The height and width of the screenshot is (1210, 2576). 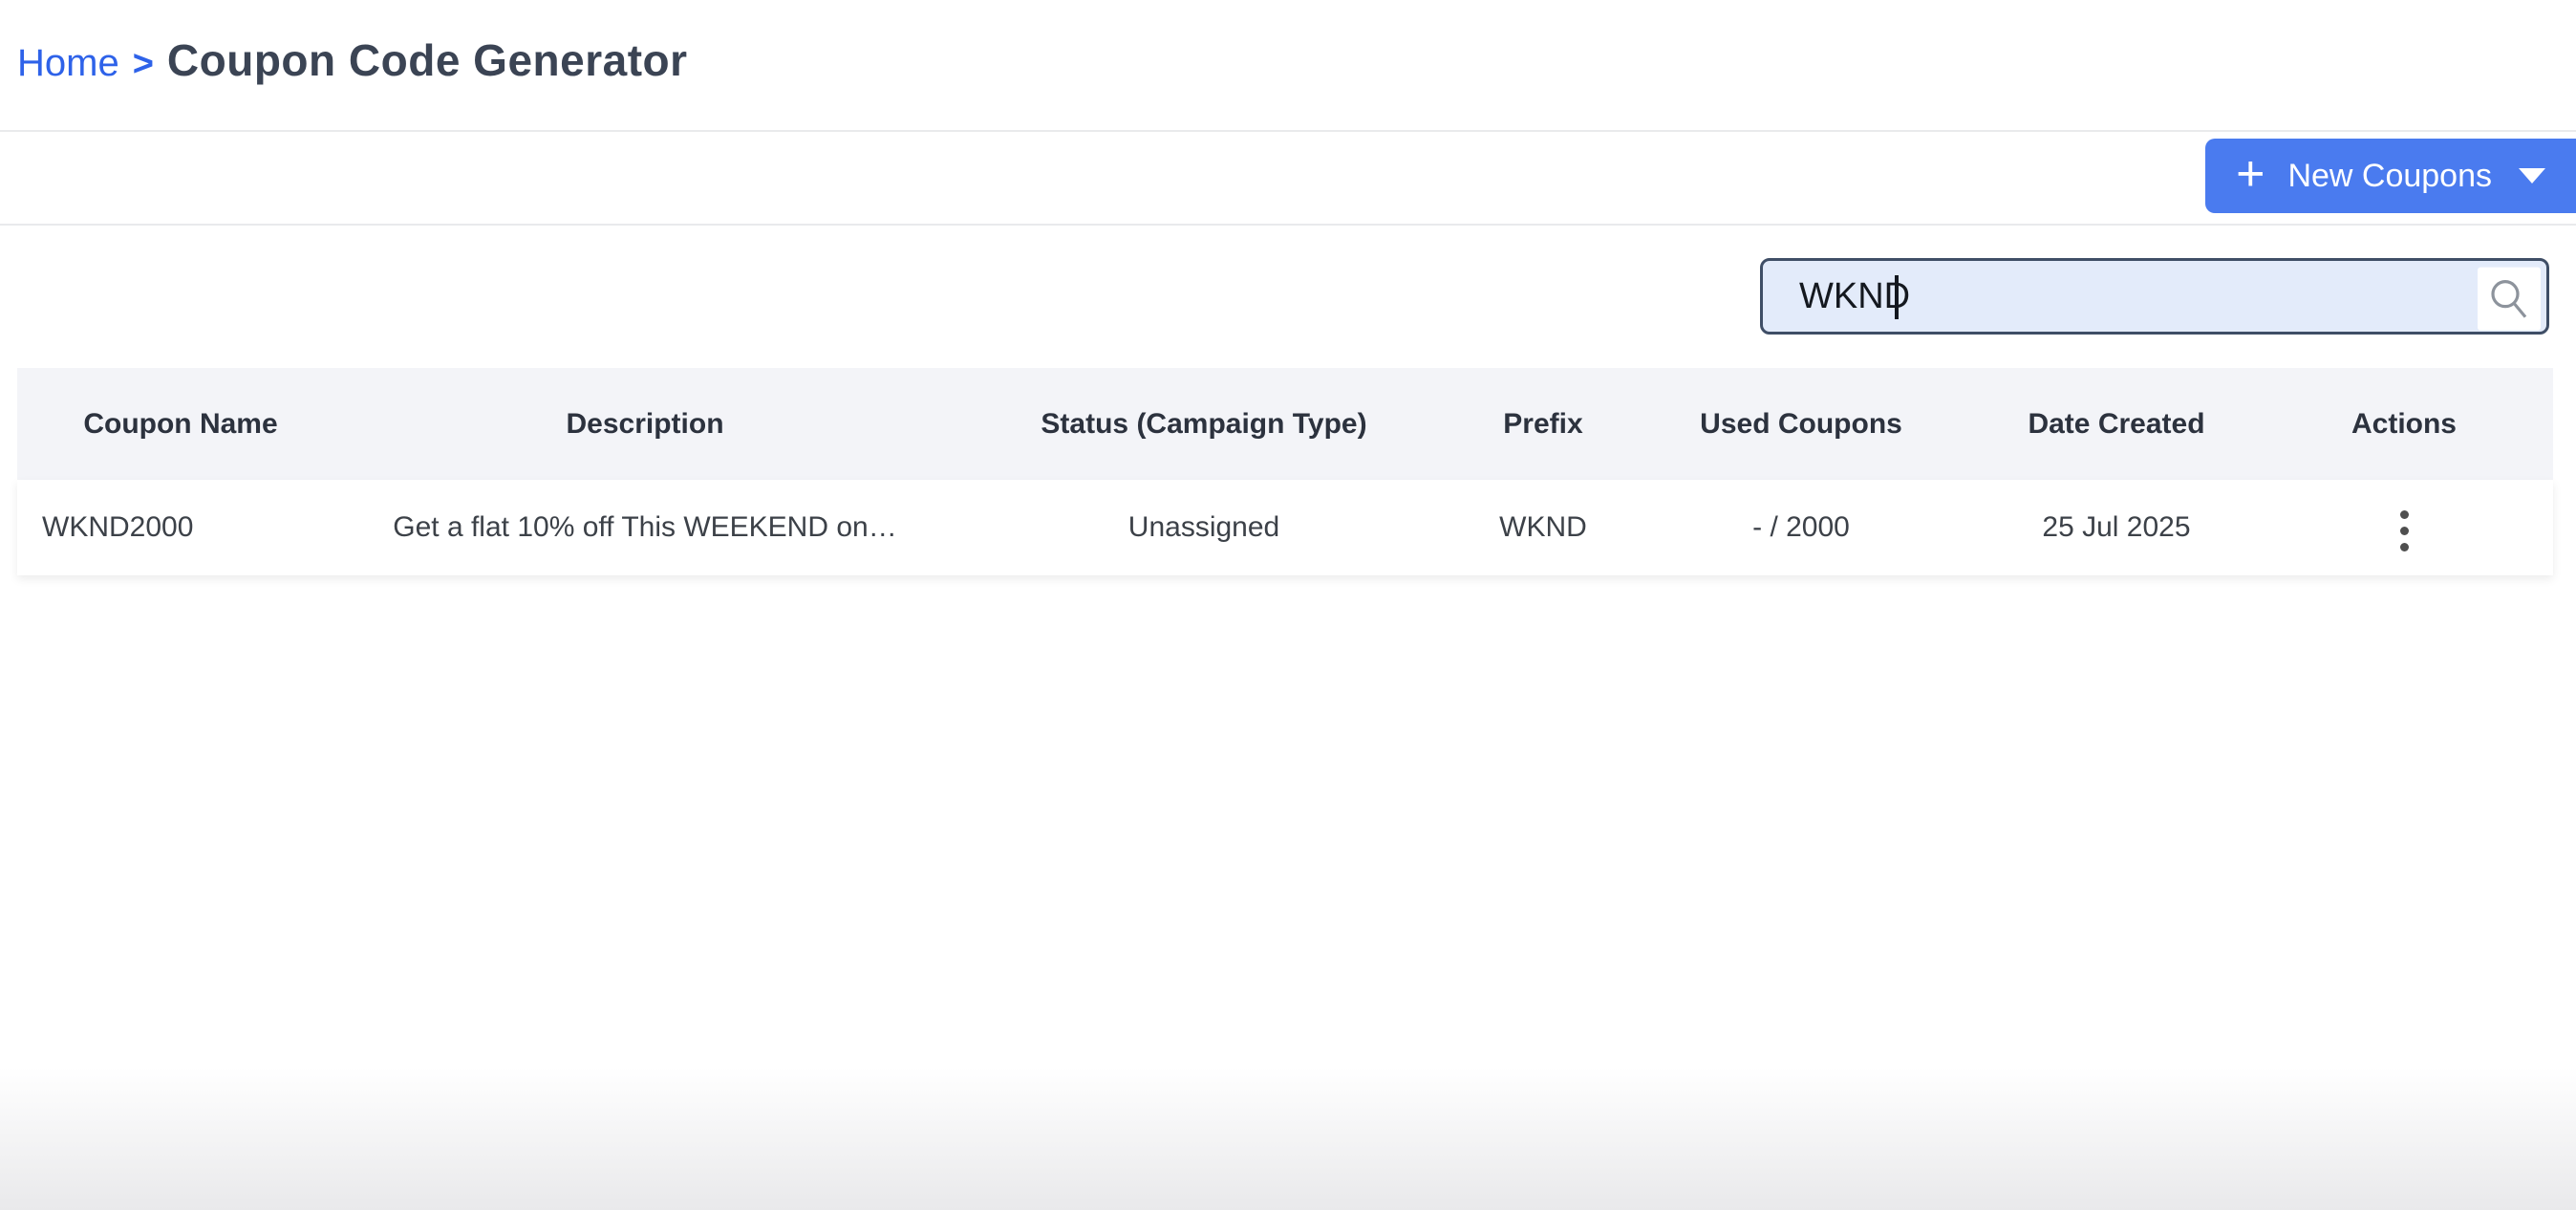 What do you see at coordinates (1288, 225) in the screenshot?
I see `toolbar-divider` at bounding box center [1288, 225].